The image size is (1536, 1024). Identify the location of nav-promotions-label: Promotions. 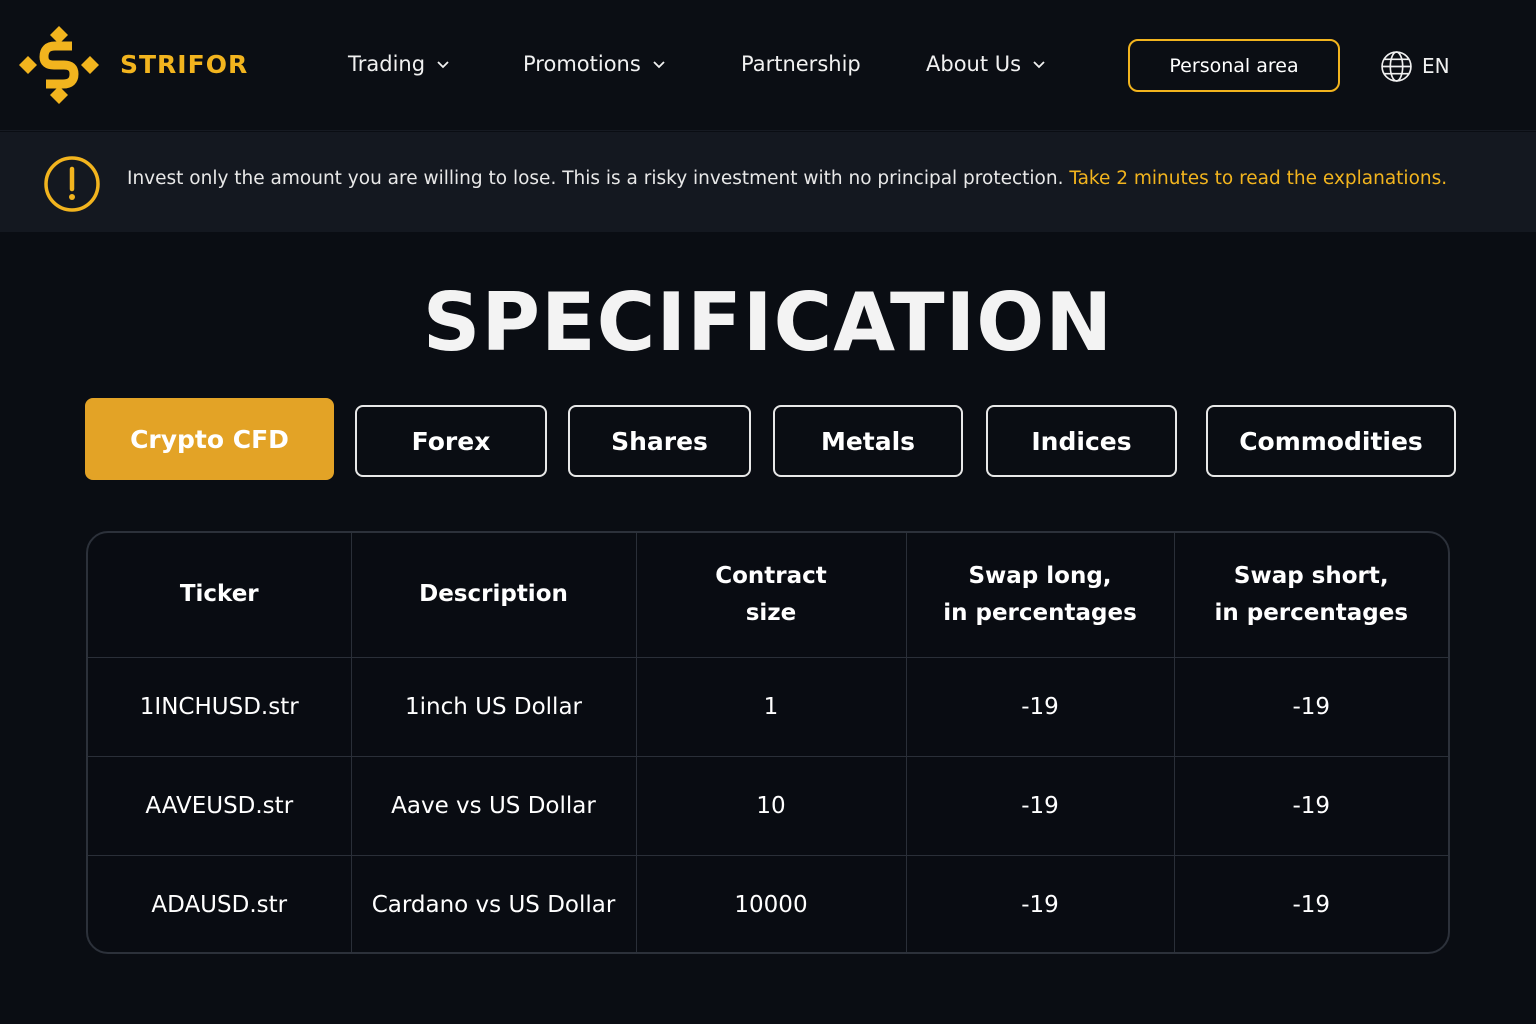
(582, 64).